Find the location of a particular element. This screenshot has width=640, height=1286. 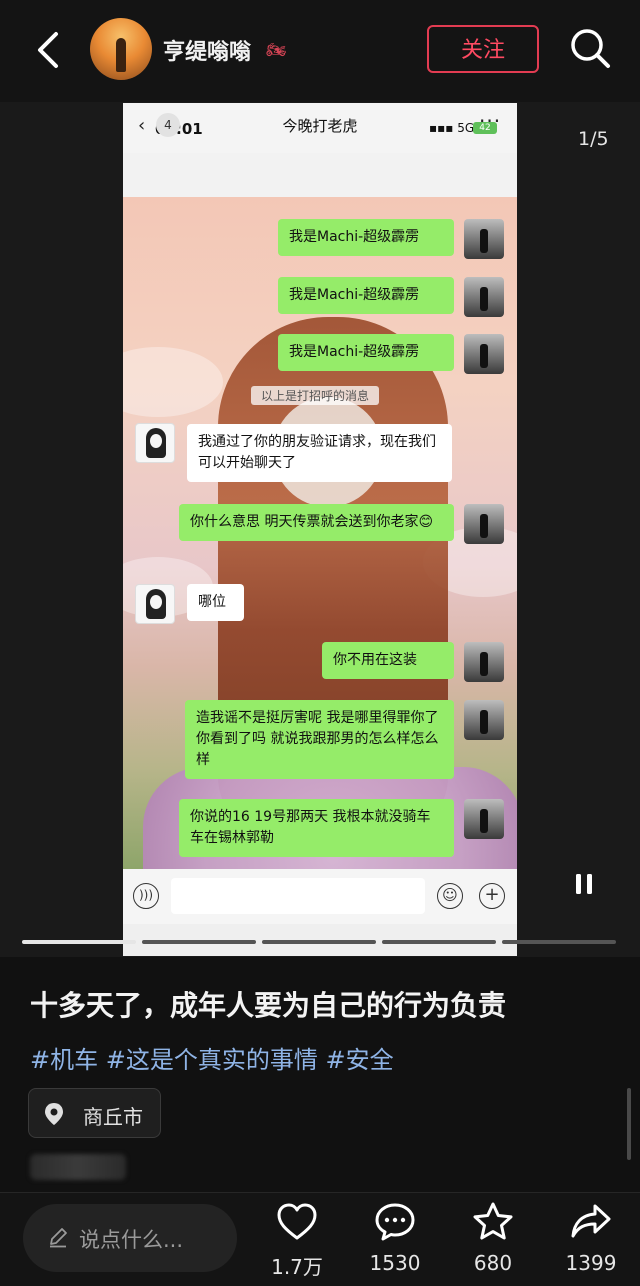

pause-icon is located at coordinates (584, 884).